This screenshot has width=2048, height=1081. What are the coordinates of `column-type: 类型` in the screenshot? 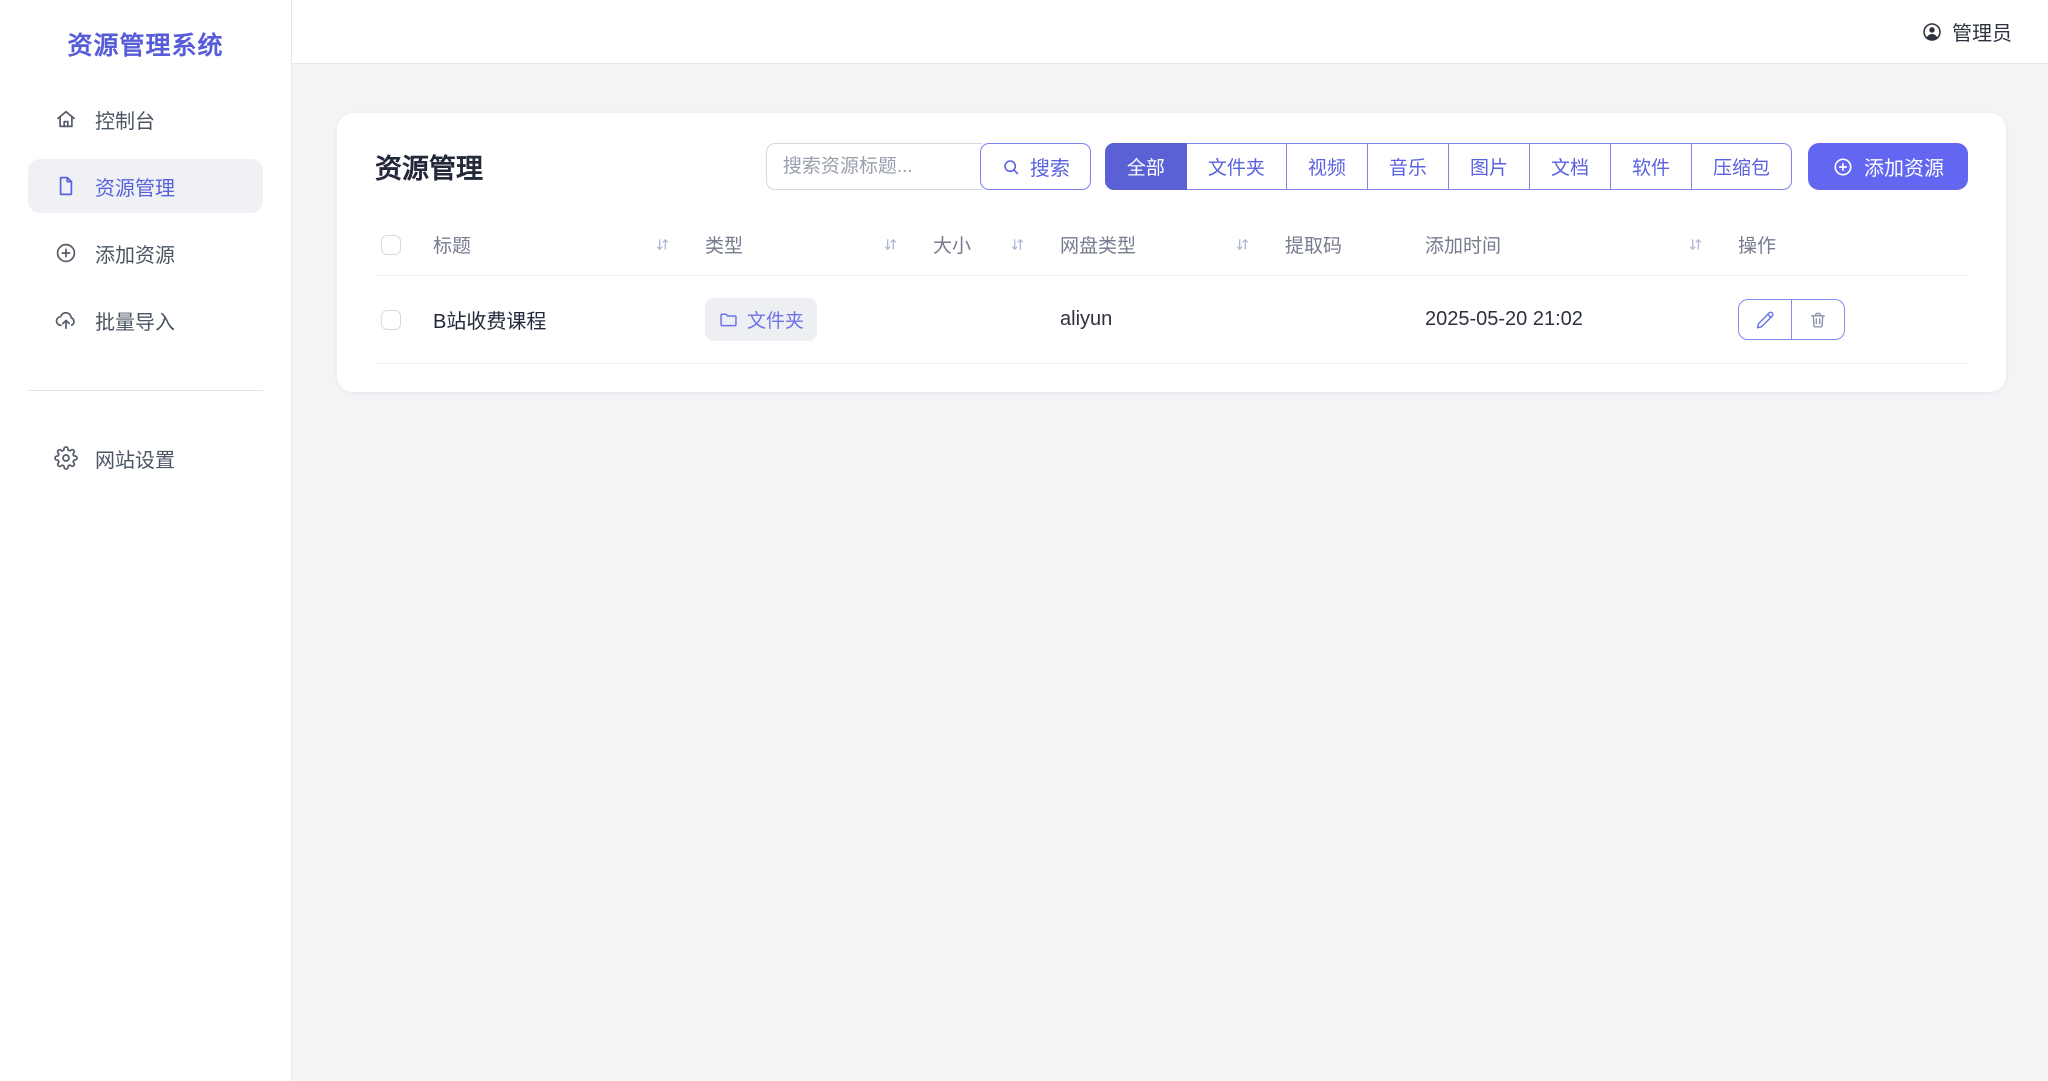 It's located at (813, 245).